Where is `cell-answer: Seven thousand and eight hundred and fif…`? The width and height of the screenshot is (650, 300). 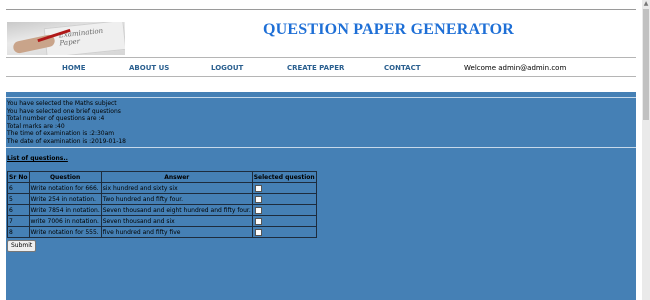 cell-answer: Seven thousand and eight hundred and fif… is located at coordinates (176, 210).